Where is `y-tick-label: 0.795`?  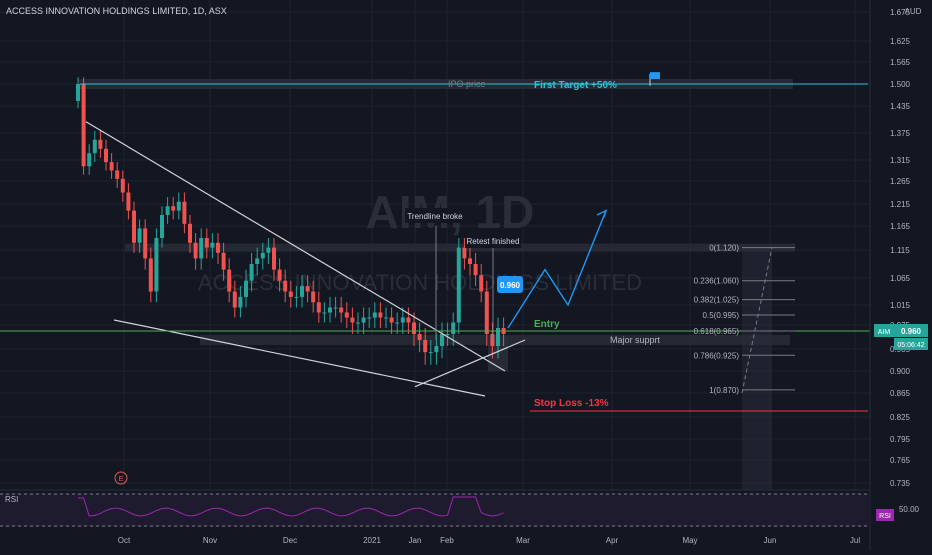 y-tick-label: 0.795 is located at coordinates (900, 439).